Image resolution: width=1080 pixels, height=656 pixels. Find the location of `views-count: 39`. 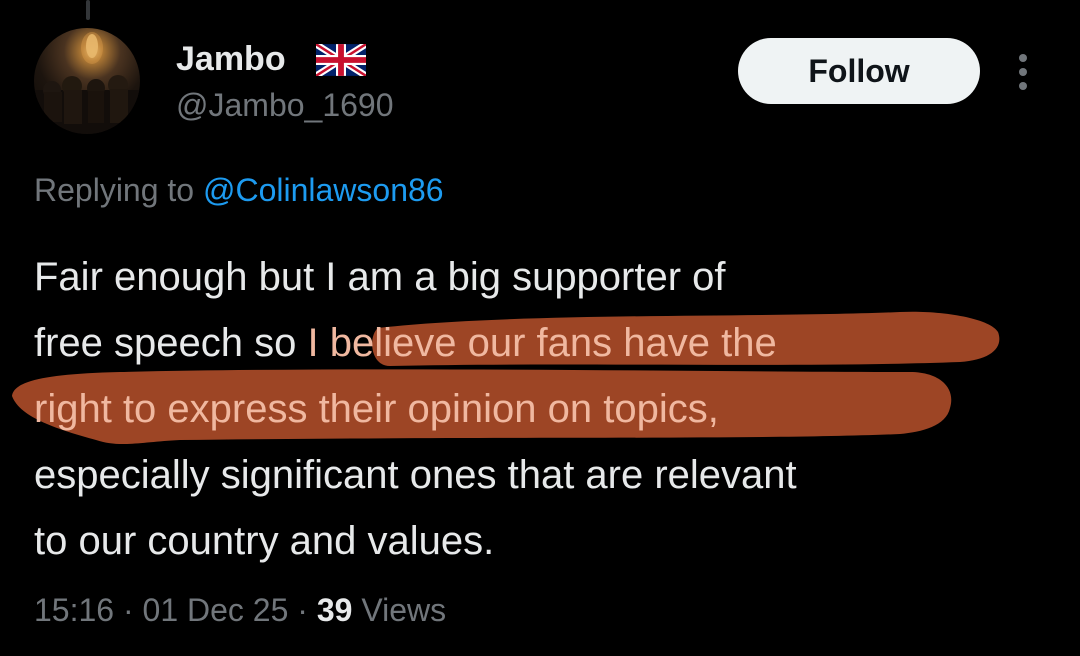

views-count: 39 is located at coordinates (335, 610).